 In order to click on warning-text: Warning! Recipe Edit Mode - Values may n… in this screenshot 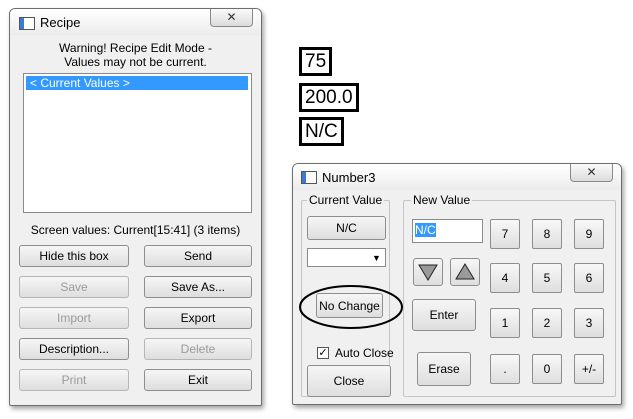, I will do `click(135, 55)`.